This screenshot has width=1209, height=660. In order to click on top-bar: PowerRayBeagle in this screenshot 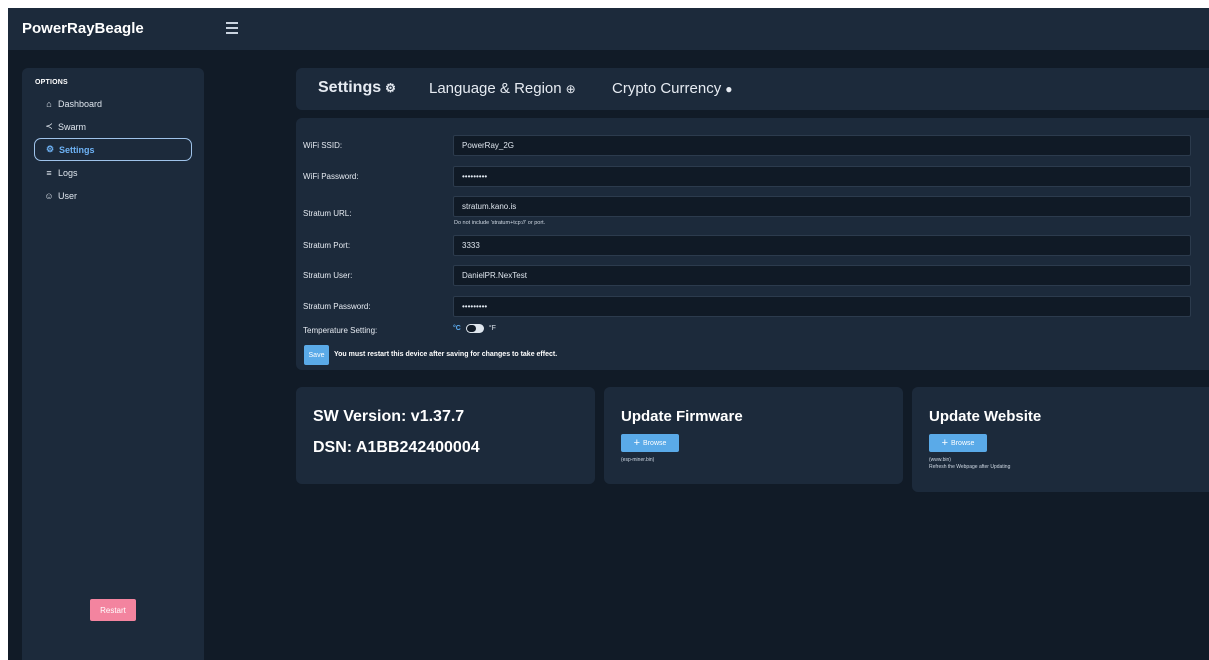, I will do `click(608, 29)`.